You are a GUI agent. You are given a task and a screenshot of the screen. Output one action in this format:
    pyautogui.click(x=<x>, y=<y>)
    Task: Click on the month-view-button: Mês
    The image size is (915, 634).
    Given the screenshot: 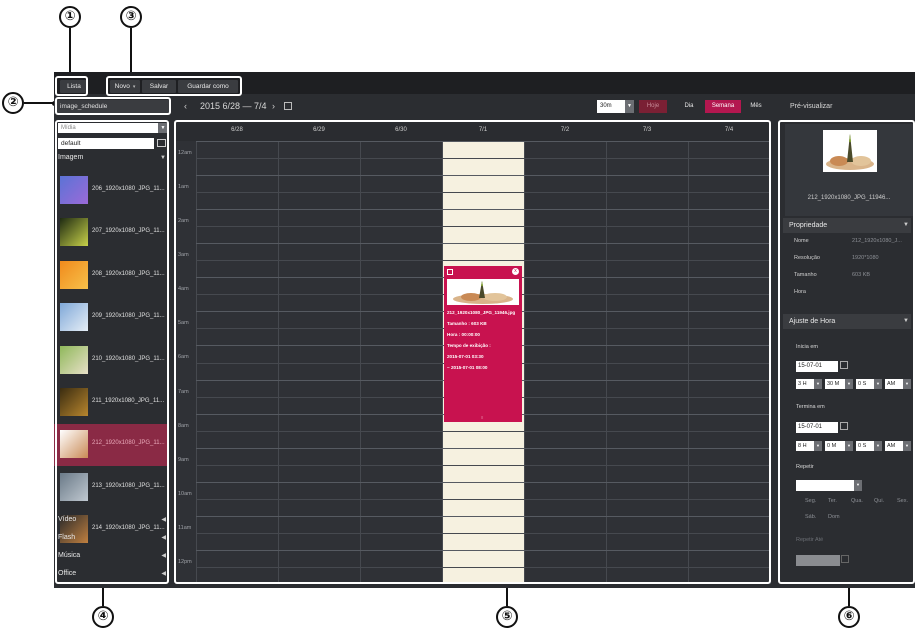 What is the action you would take?
    pyautogui.click(x=756, y=106)
    